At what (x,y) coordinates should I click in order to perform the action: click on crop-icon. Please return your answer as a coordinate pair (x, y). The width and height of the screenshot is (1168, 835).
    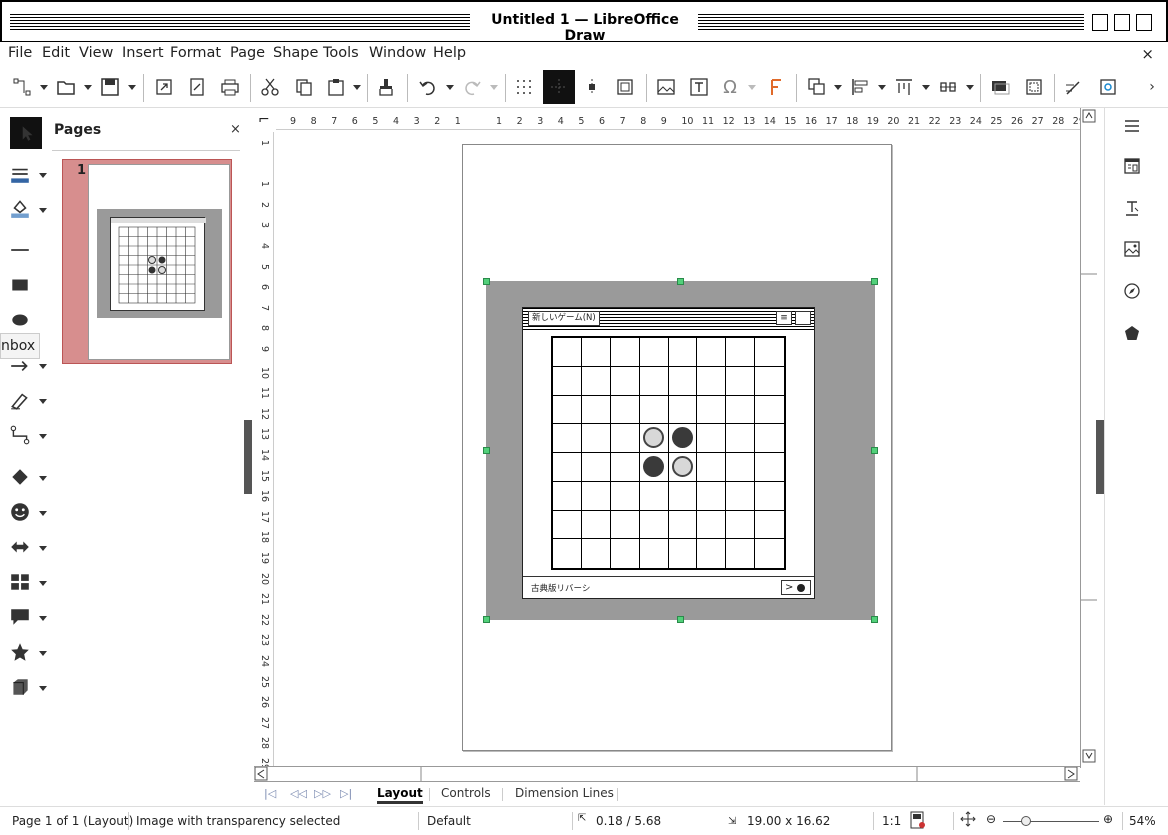
    Looking at the image, I should click on (1034, 87).